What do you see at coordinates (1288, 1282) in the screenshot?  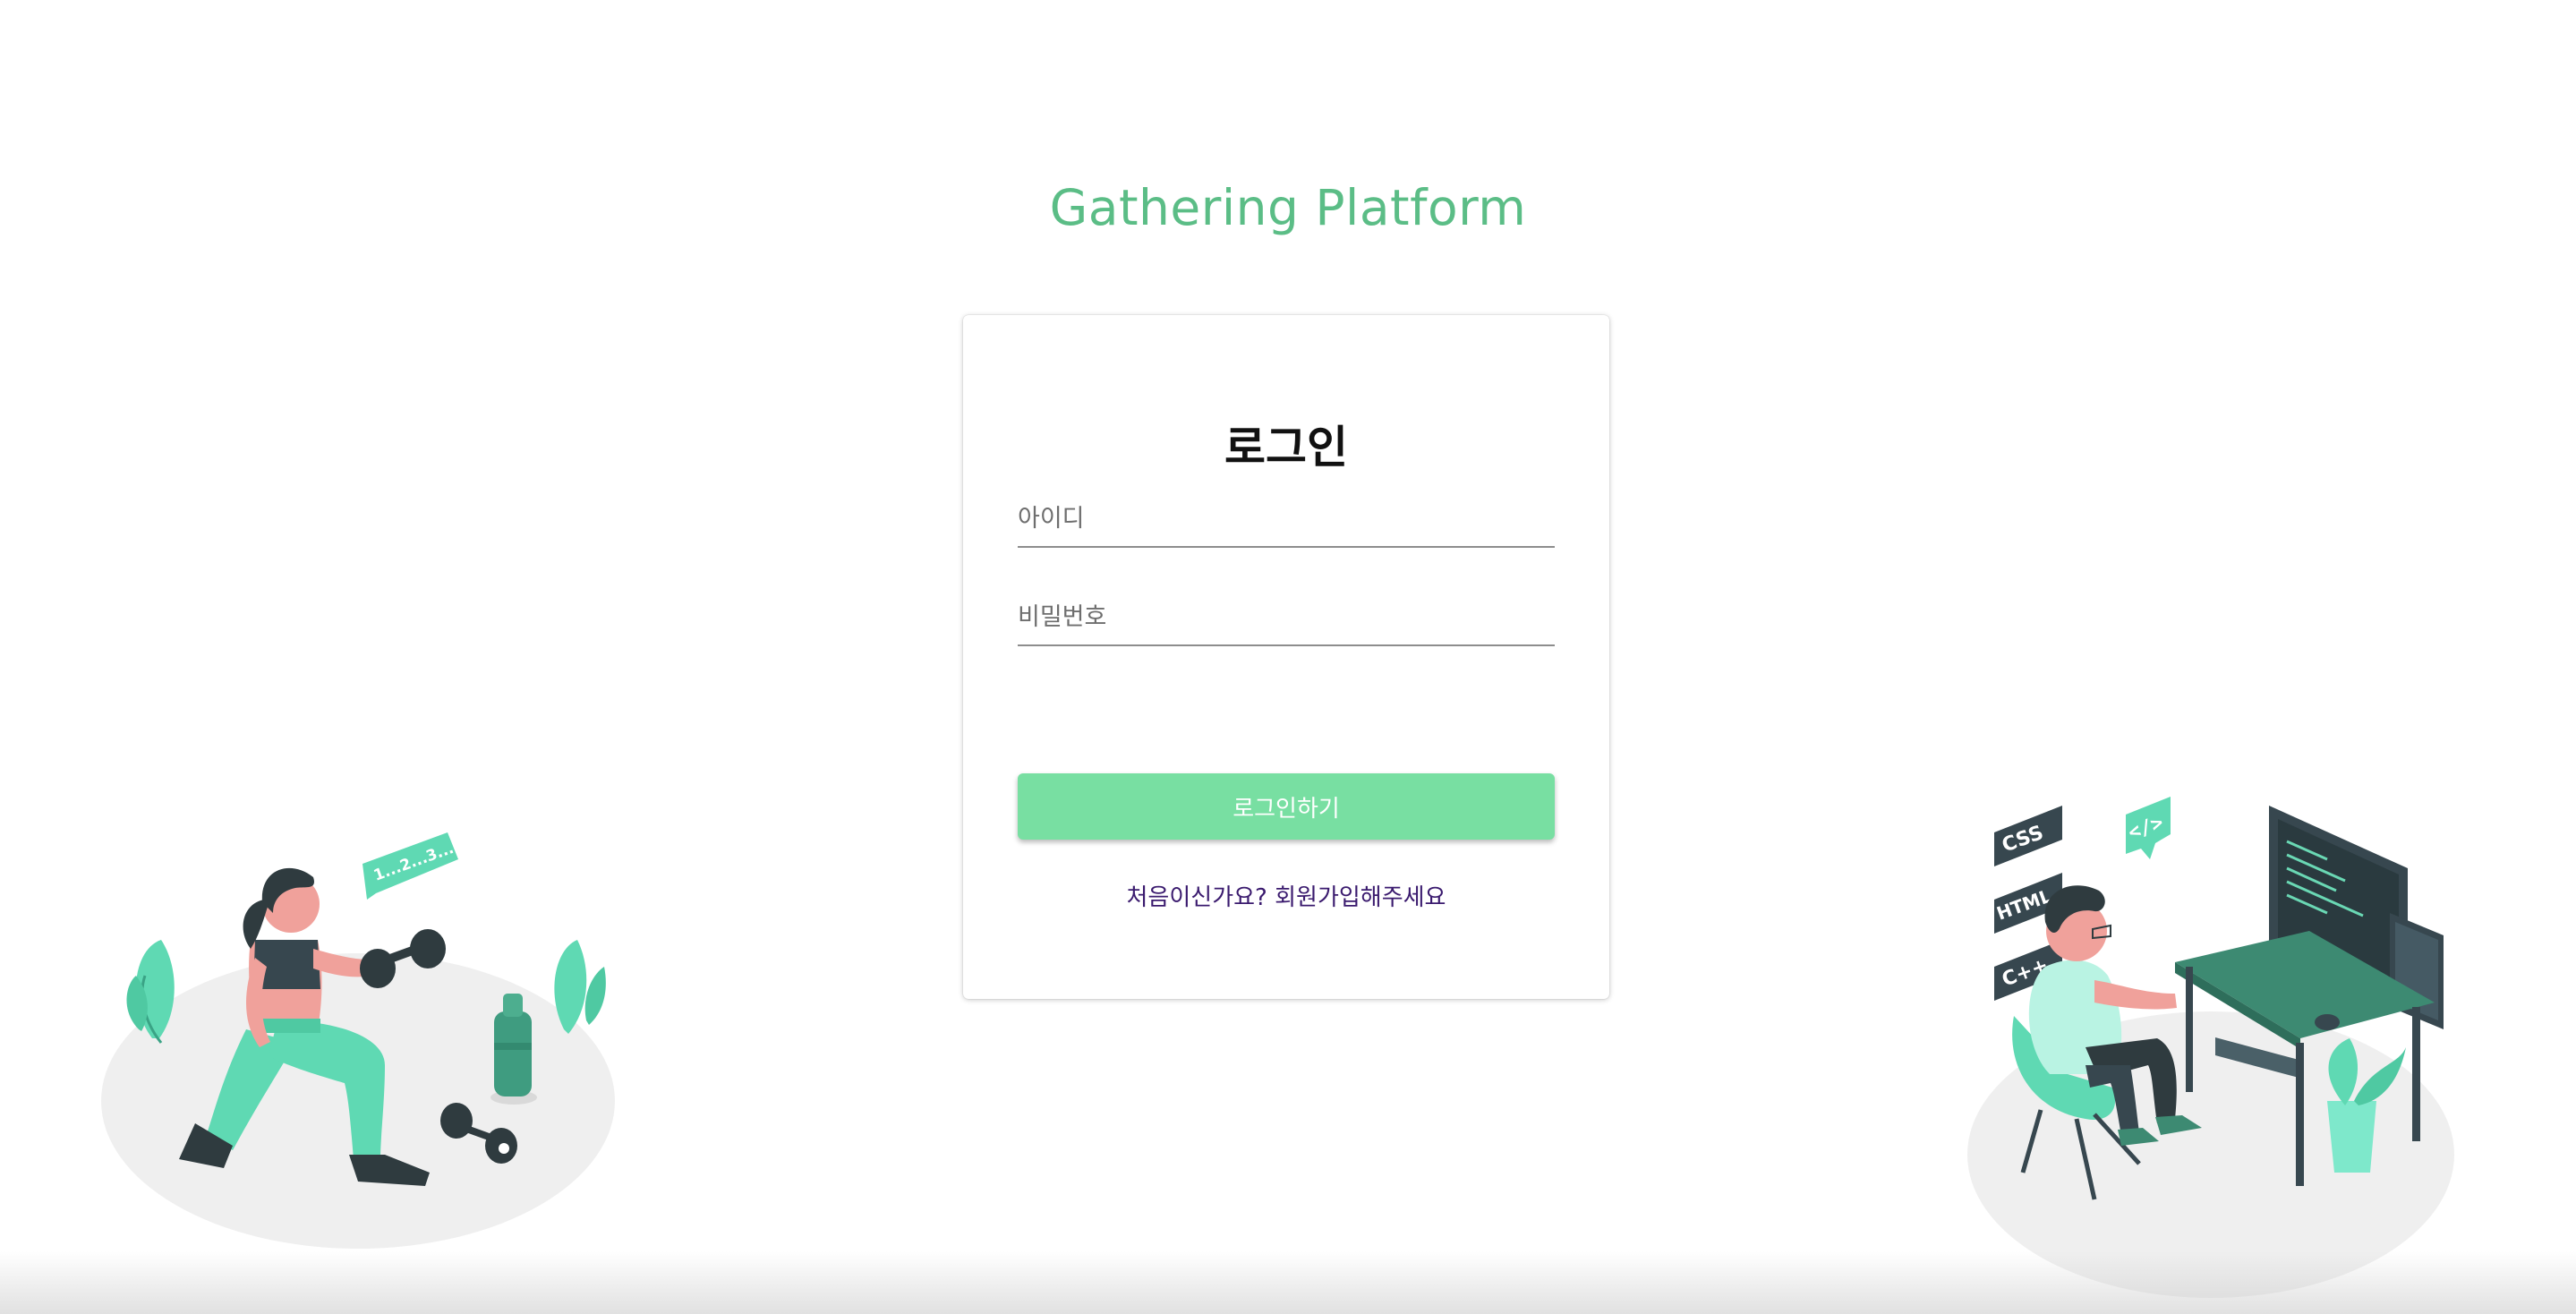 I see `bottom-fade` at bounding box center [1288, 1282].